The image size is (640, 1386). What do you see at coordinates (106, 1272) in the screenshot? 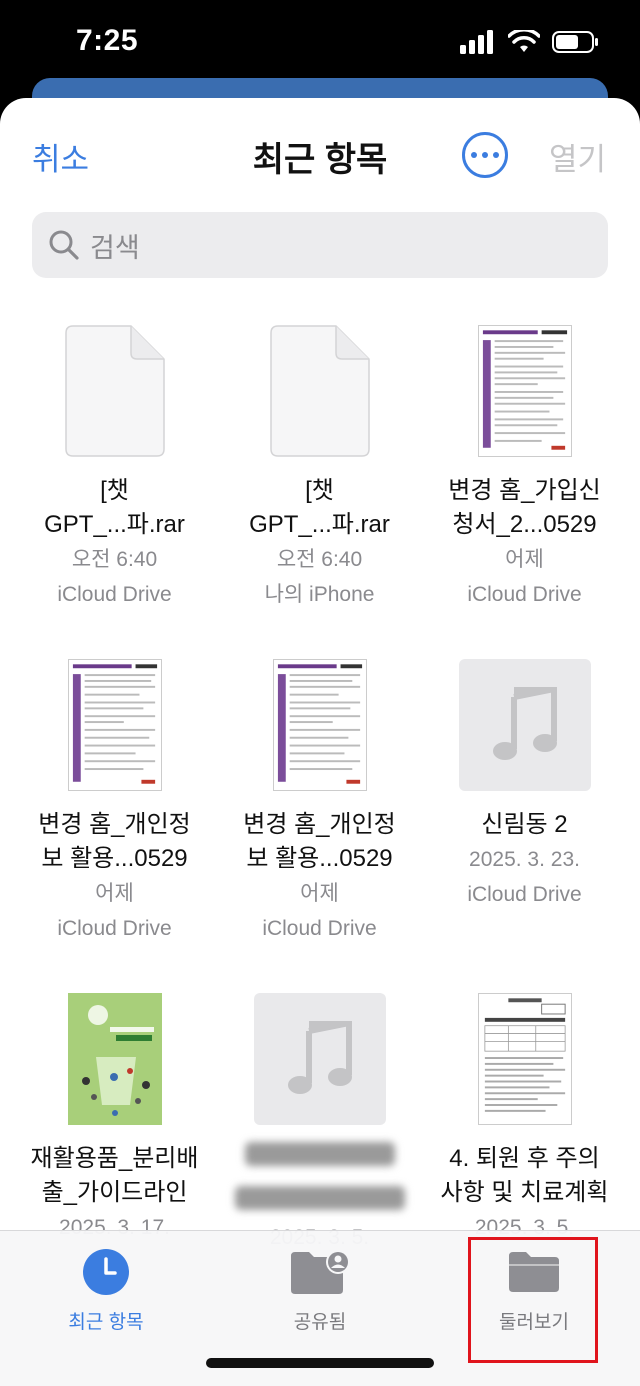
I see `clock-icon` at bounding box center [106, 1272].